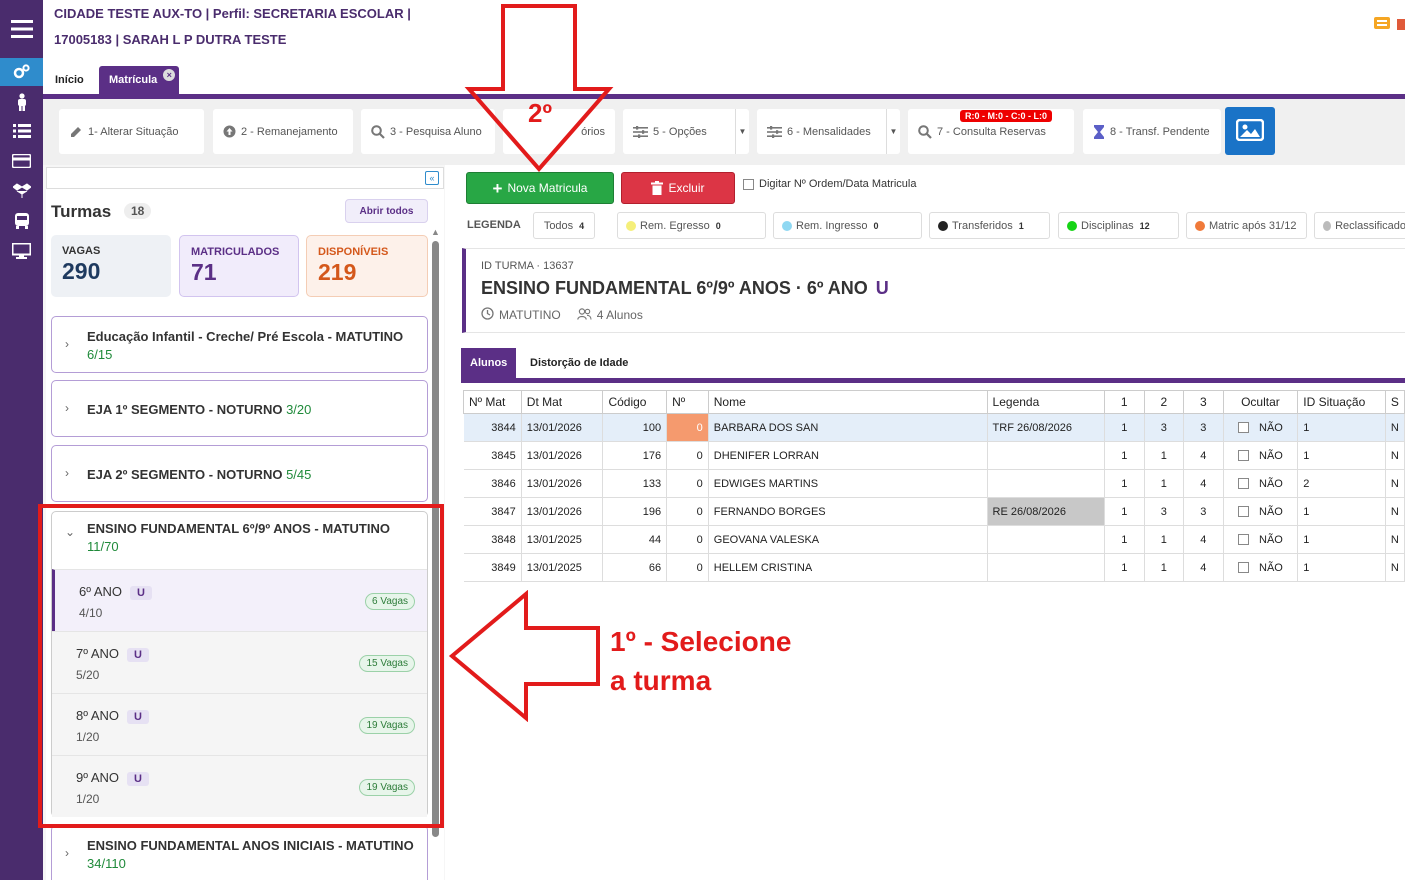 The image size is (1405, 880). Describe the element at coordinates (847, 402) in the screenshot. I see `col-nome: Nome` at that location.